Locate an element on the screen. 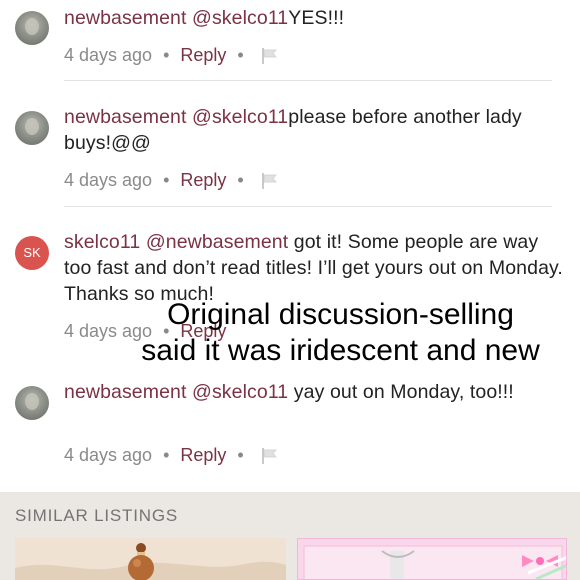  bow-thumbnail-icon is located at coordinates (432, 559).